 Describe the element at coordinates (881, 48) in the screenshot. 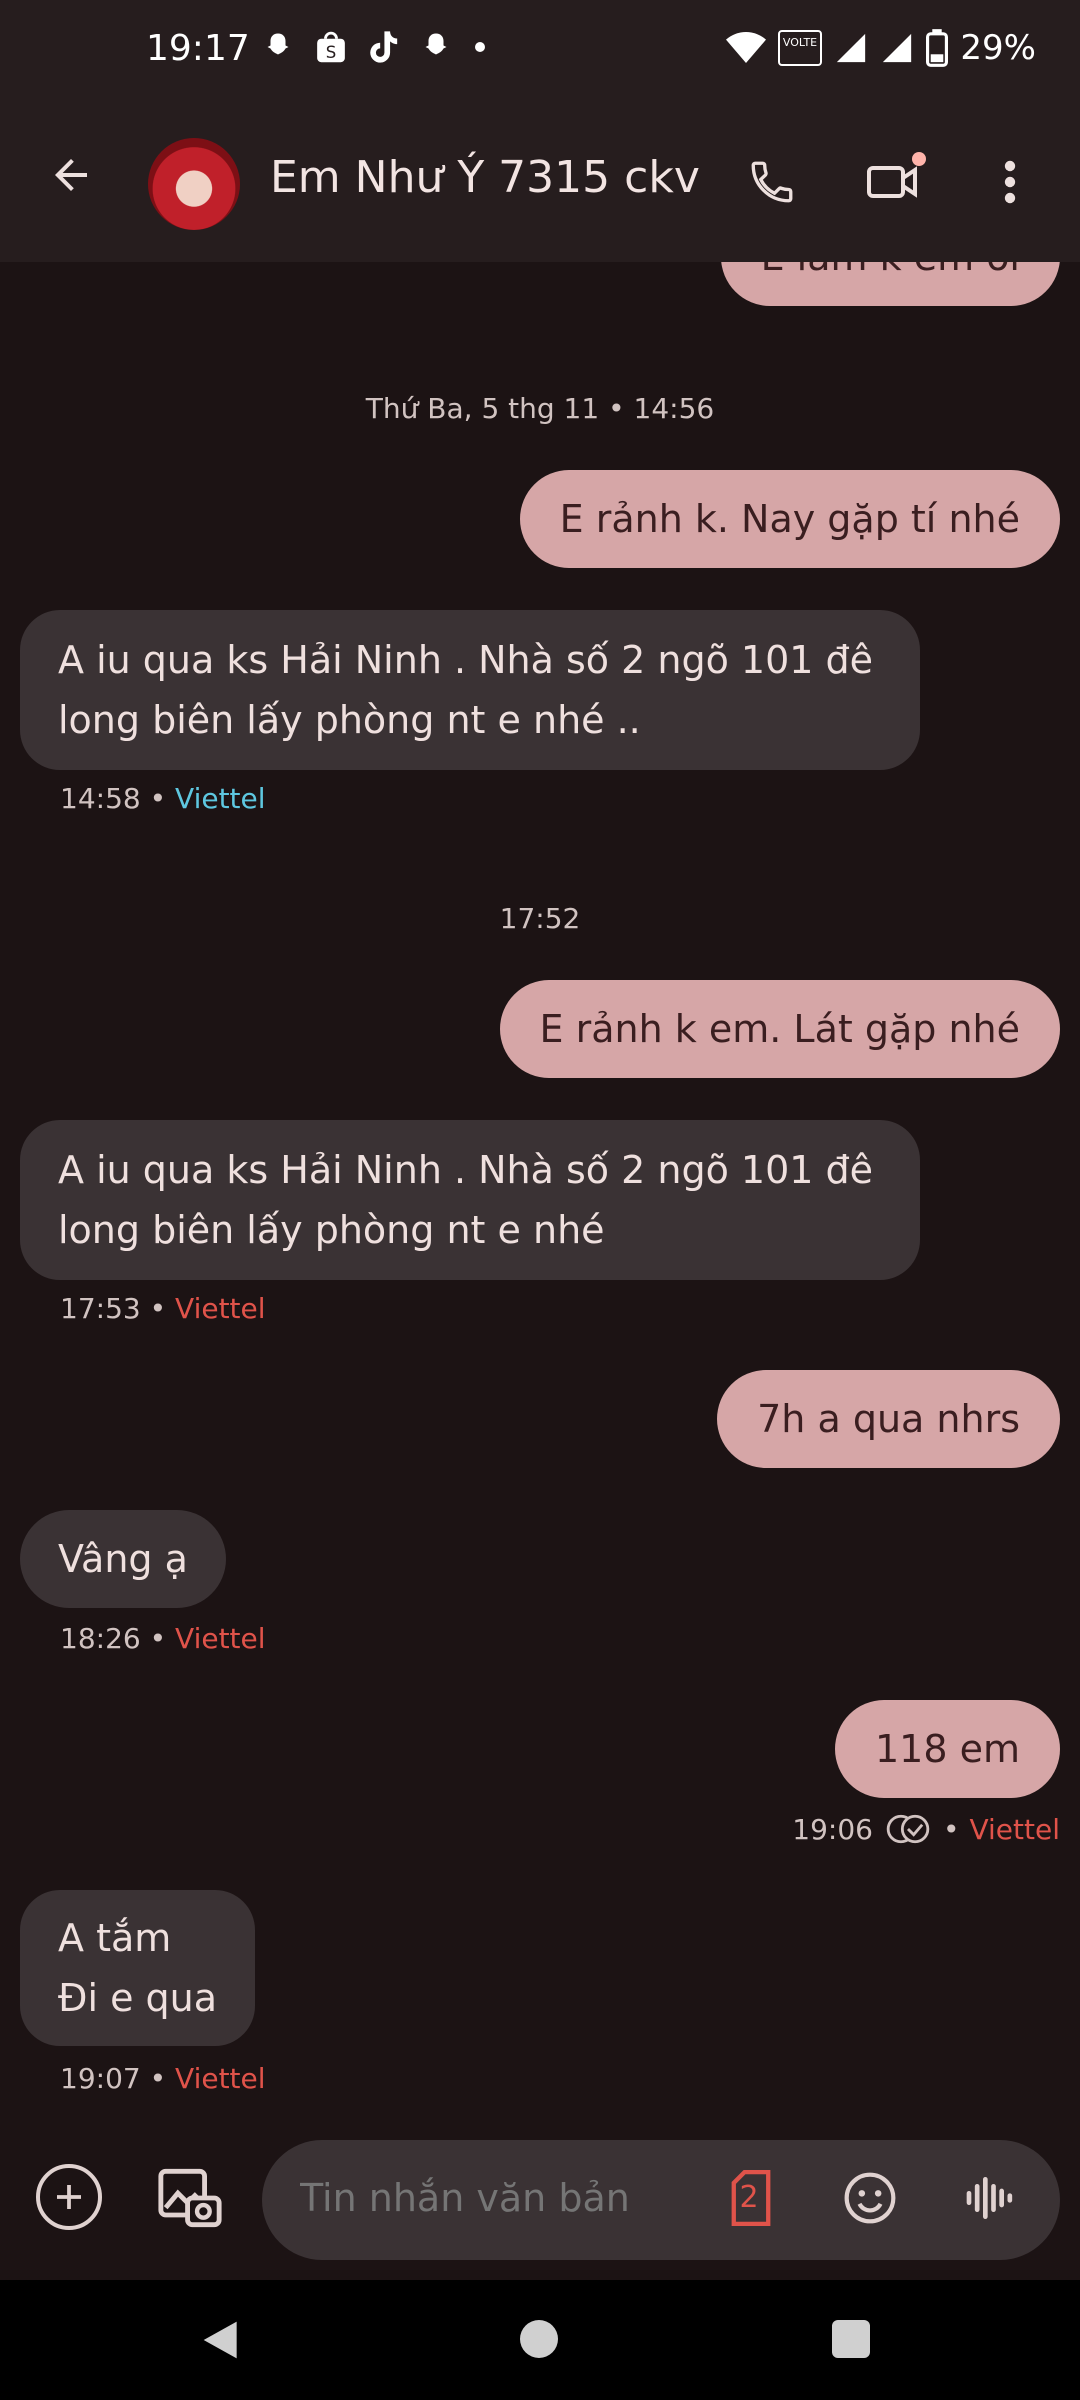

I see `system-status-icons: VOLTE 29%` at that location.